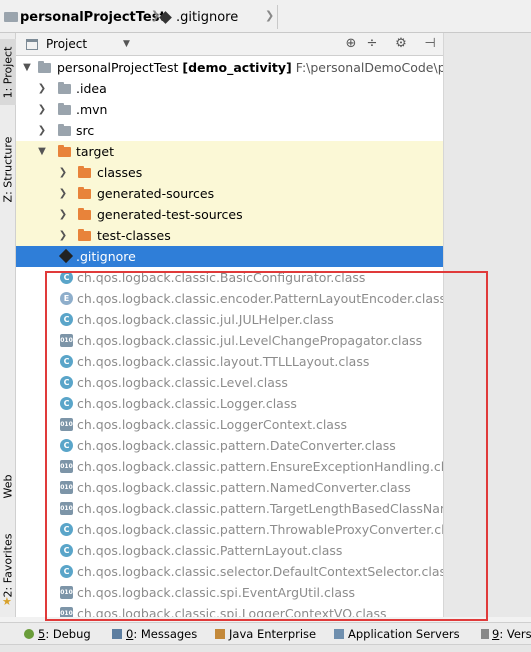 The image size is (531, 652). I want to click on java-enterprise-tab: Java Enterprise, so click(265, 634).